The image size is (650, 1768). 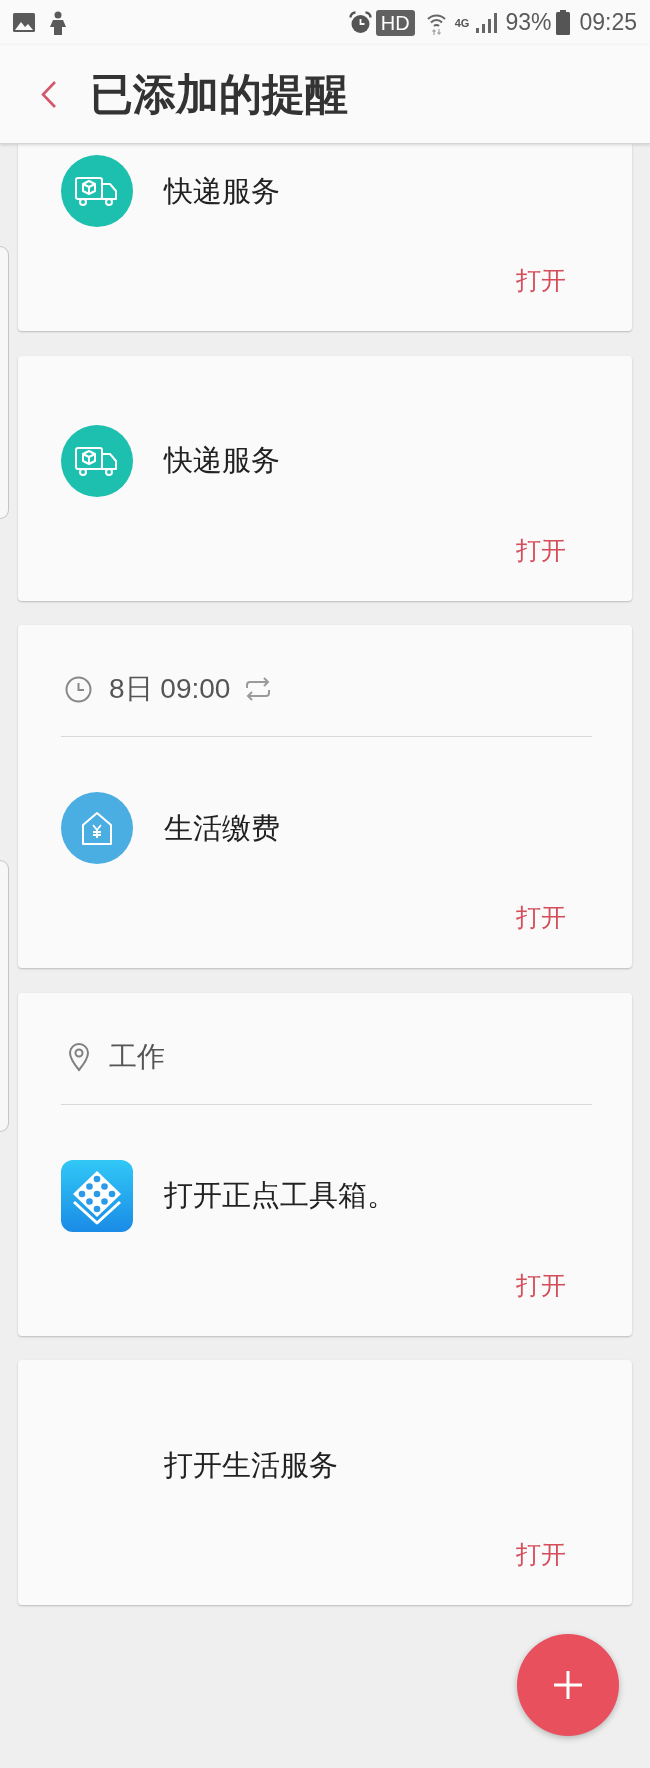 I want to click on clock-time: 09:25, so click(x=608, y=22).